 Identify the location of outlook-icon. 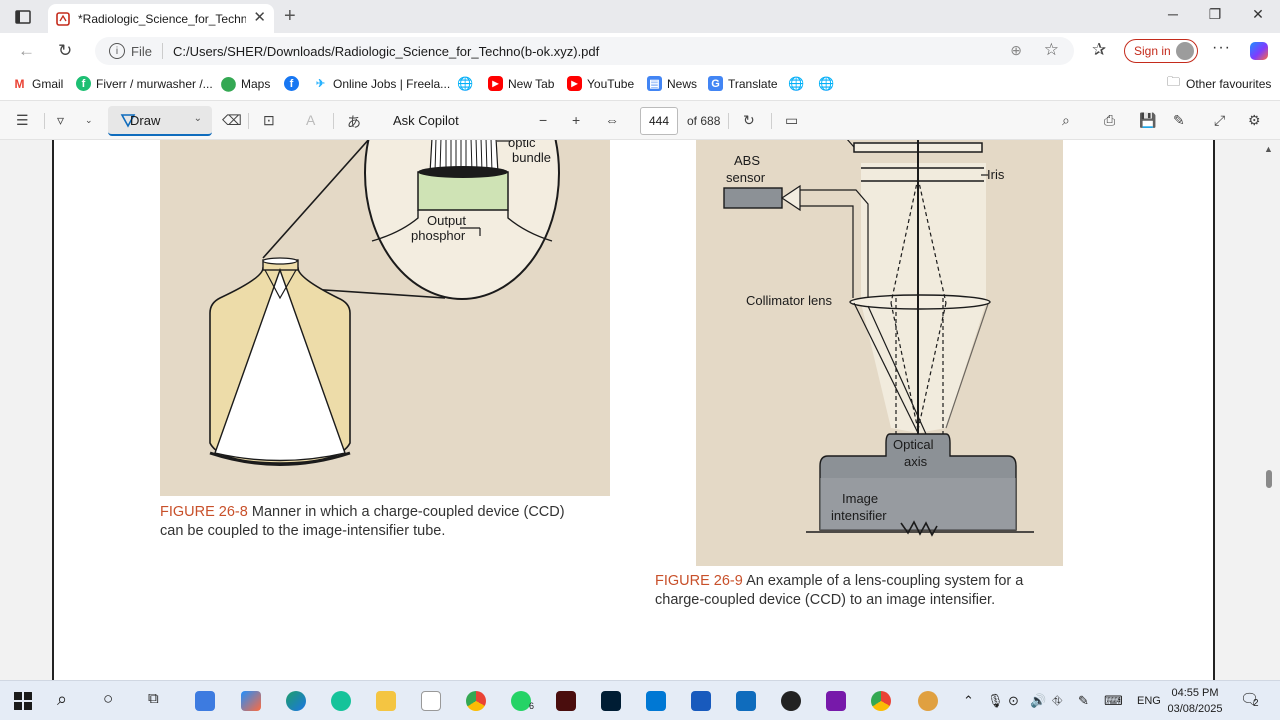
(746, 701).